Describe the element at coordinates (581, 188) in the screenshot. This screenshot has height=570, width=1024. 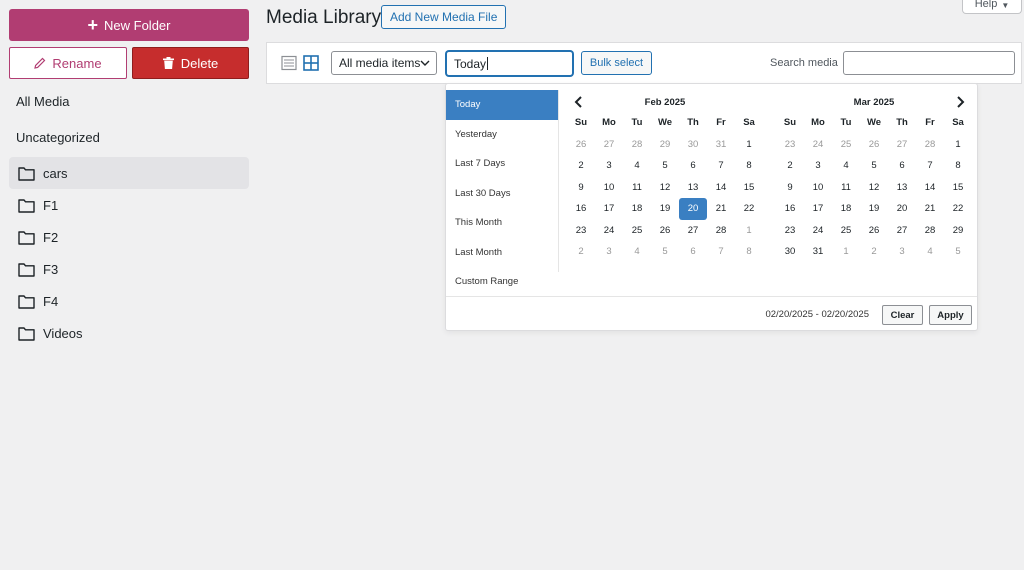
I see `calendar-day: 9` at that location.